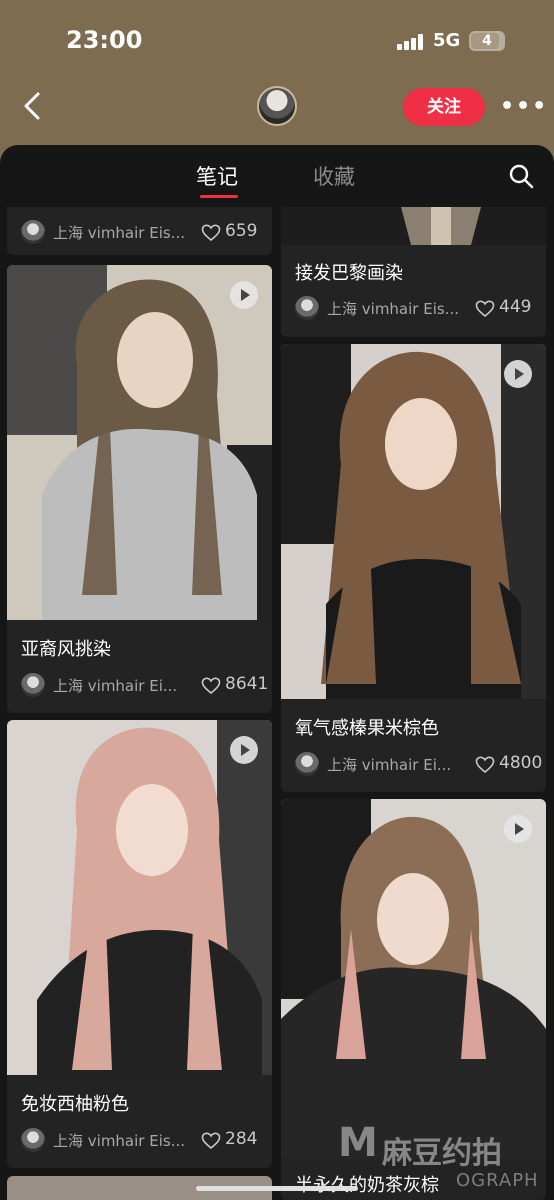  I want to click on watermark: M 麻豆约拍 OGRAPH, so click(442, 1160).